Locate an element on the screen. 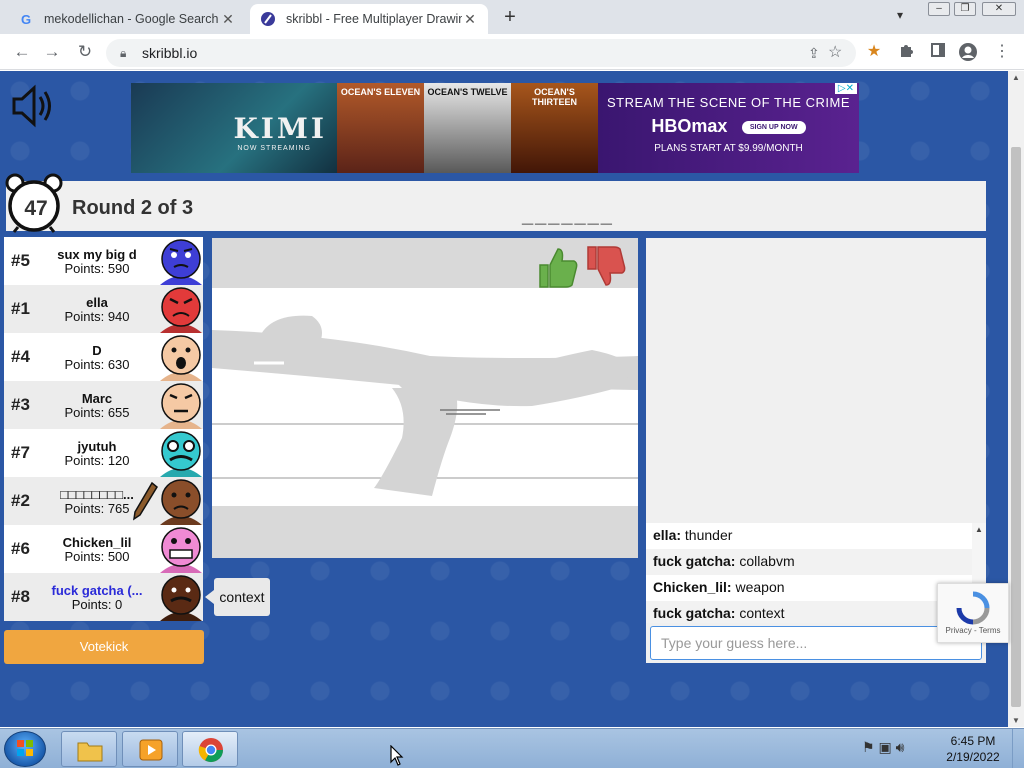 This screenshot has width=1024, height=768. ad-poster: OCEAN'S ELEVEN is located at coordinates (380, 128).